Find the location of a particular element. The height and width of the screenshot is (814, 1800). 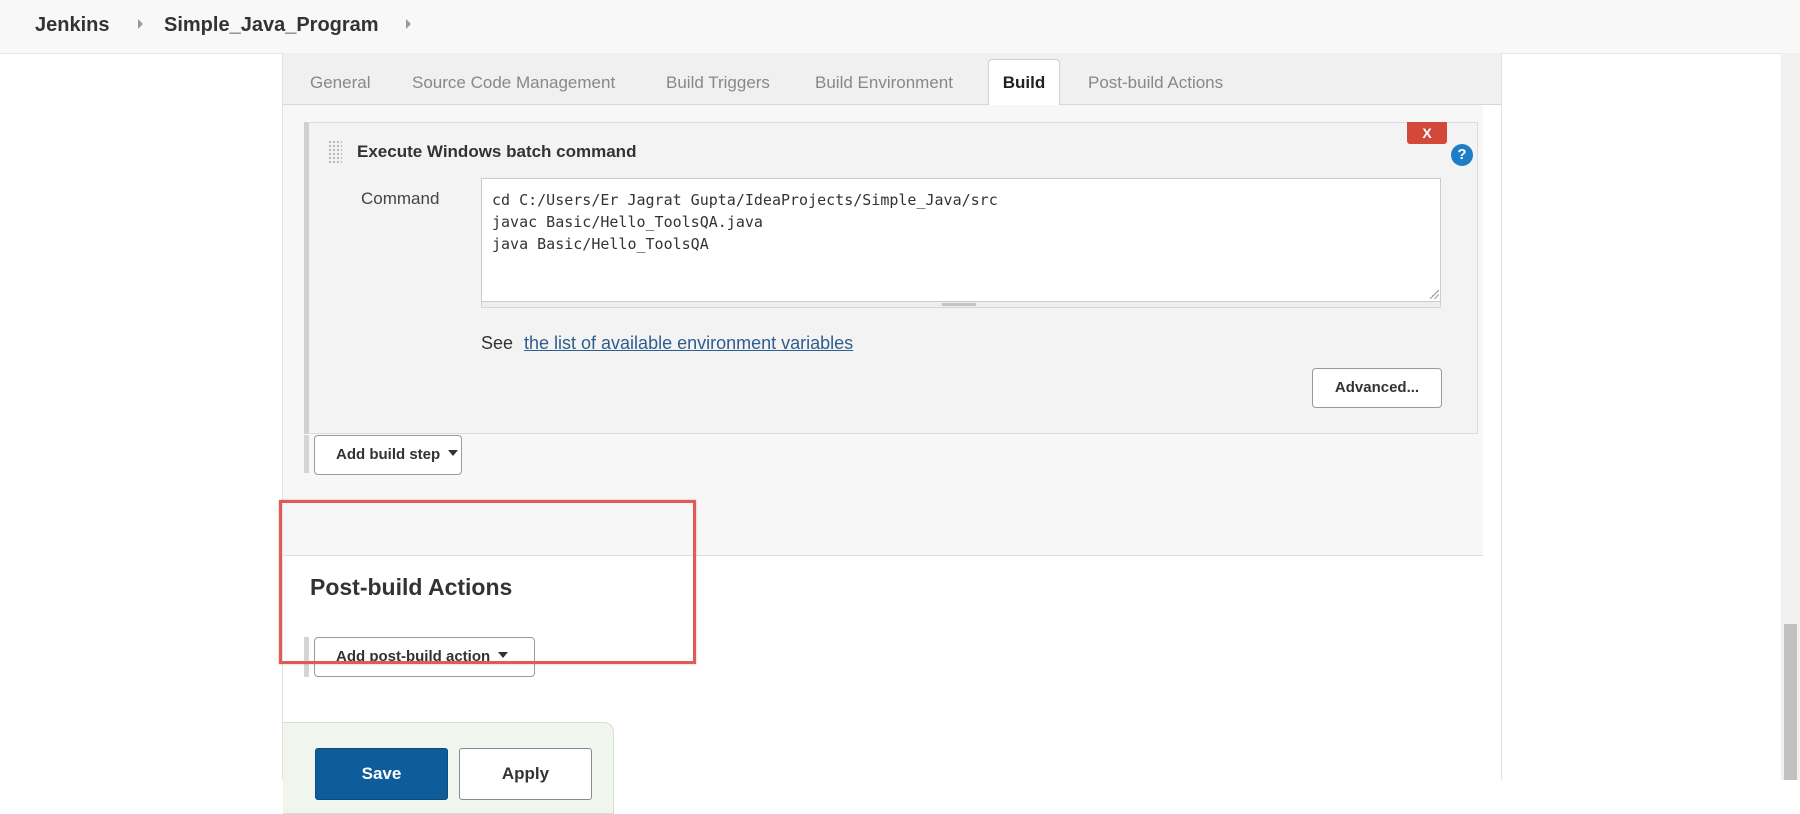

highlight-box is located at coordinates (487, 582).